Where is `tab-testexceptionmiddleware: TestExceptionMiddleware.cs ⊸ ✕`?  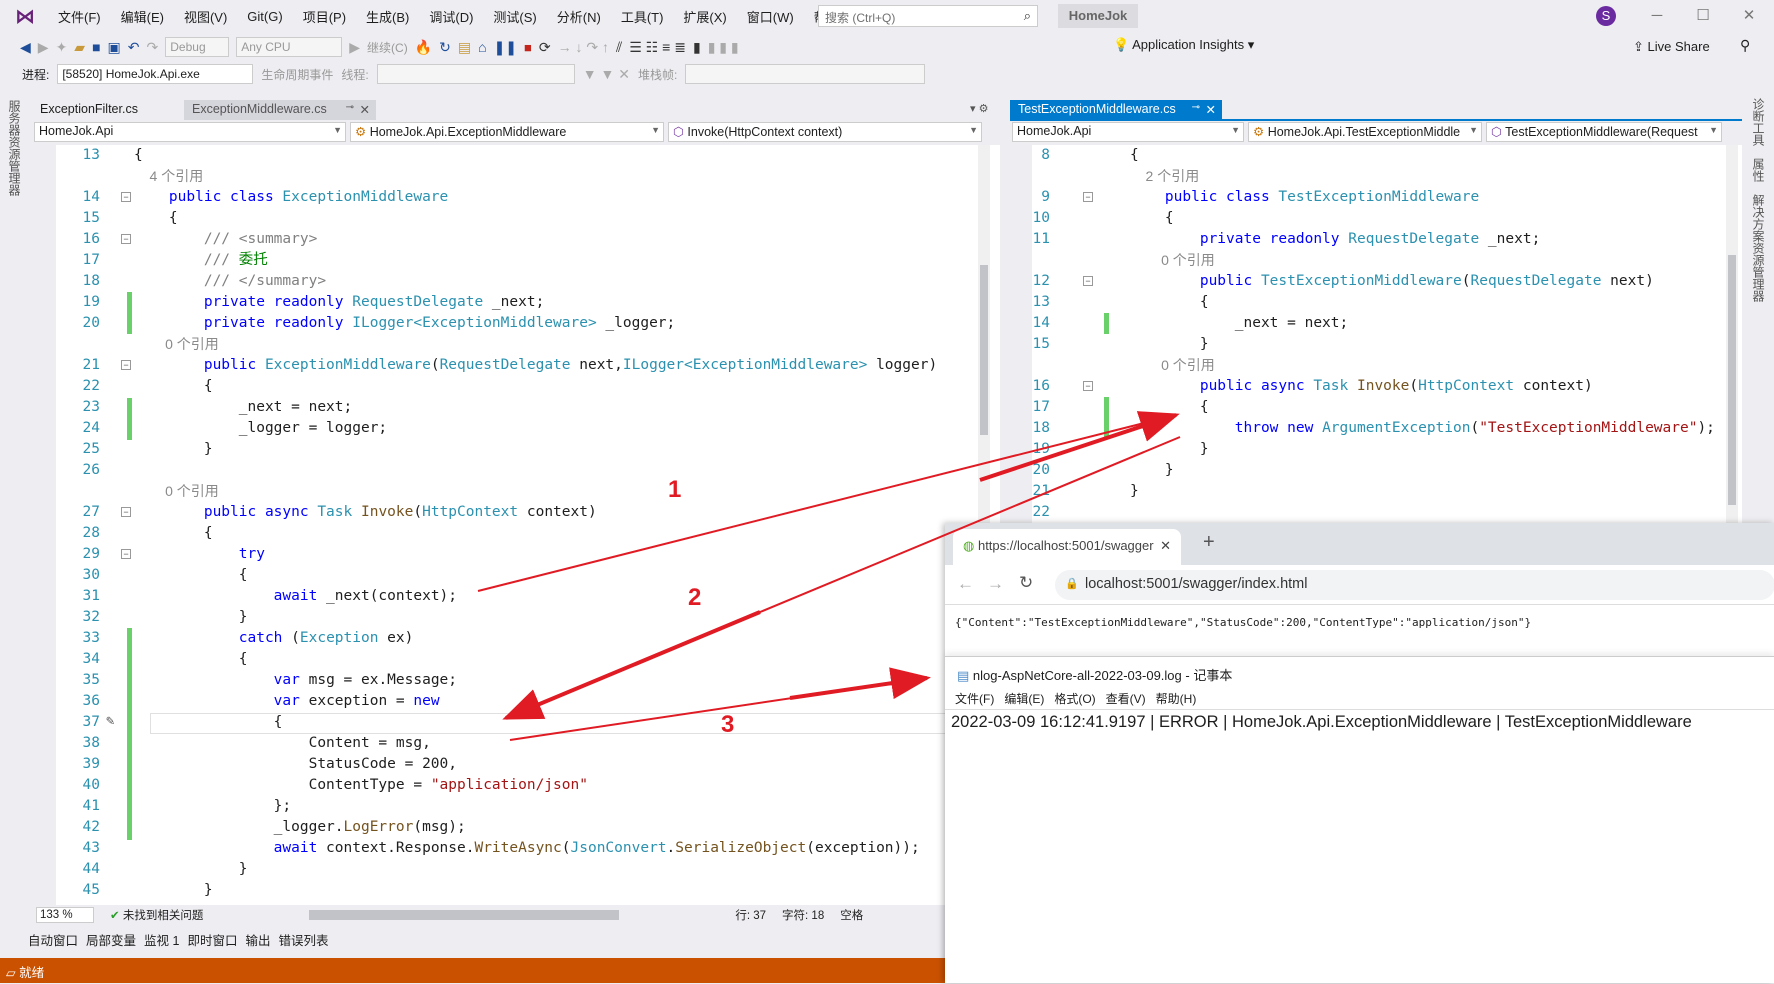
tab-testexceptionmiddleware: TestExceptionMiddleware.cs ⊸ ✕ is located at coordinates (1116, 110).